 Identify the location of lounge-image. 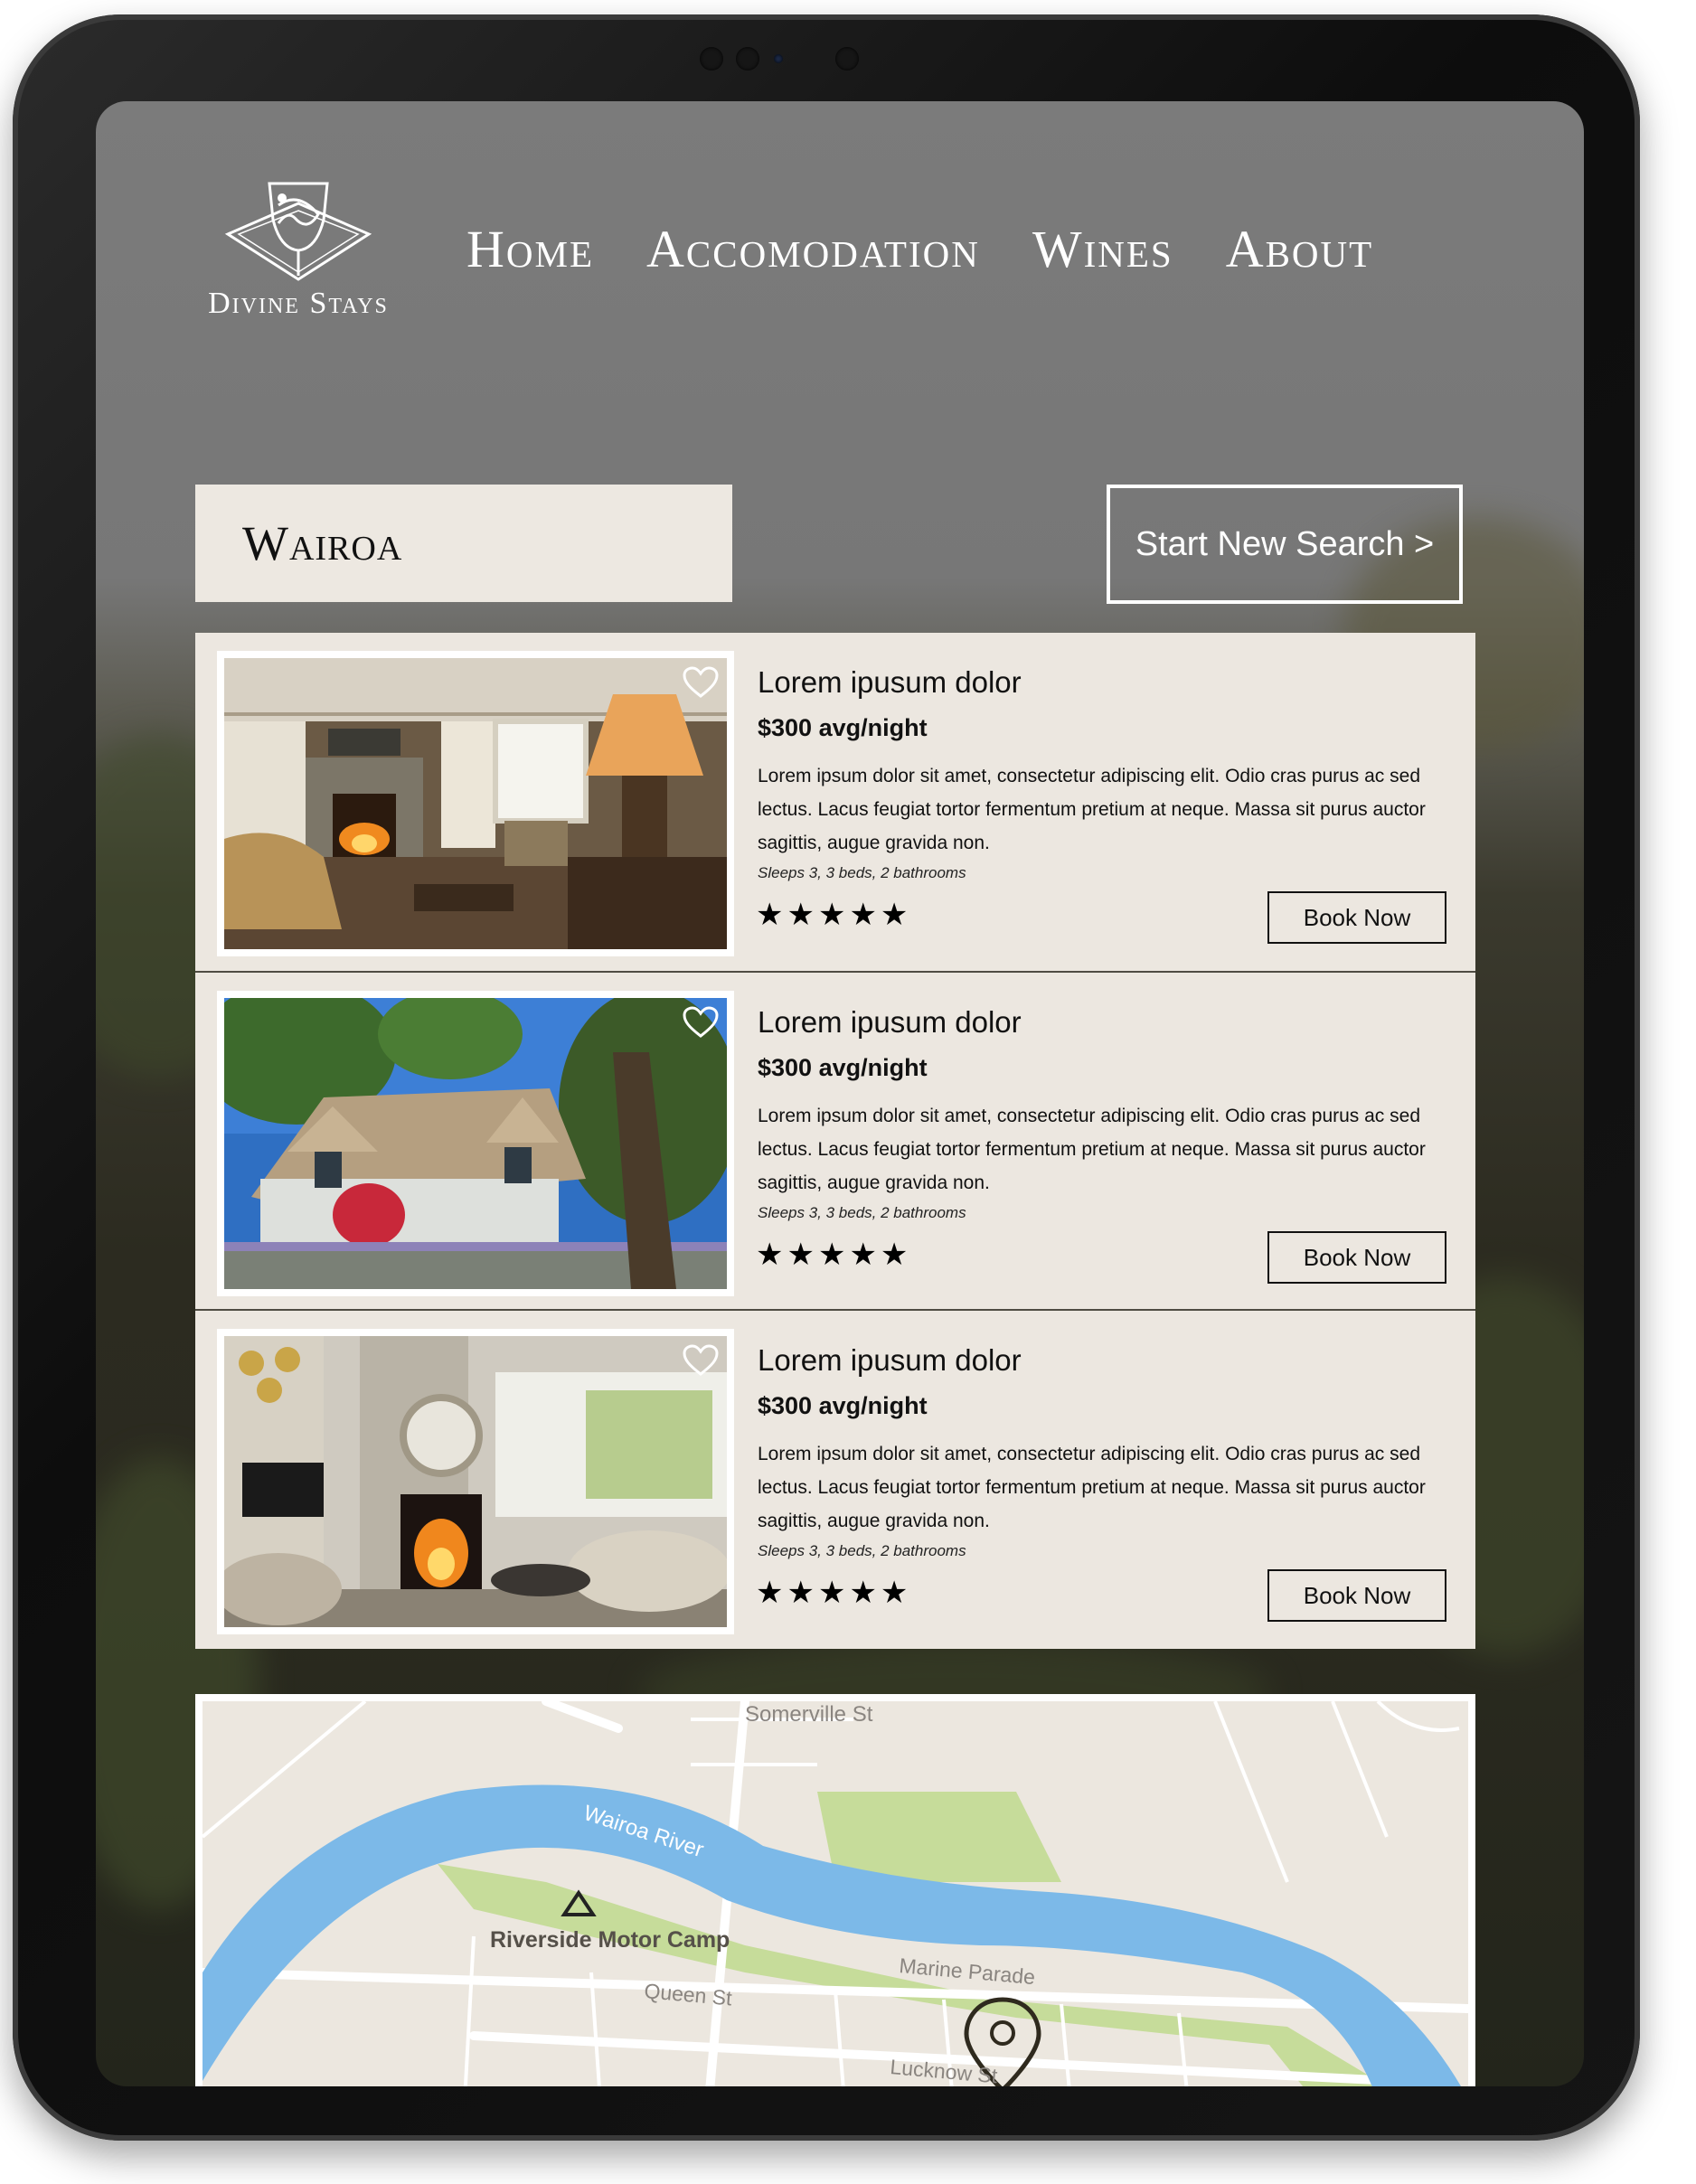
(475, 1481).